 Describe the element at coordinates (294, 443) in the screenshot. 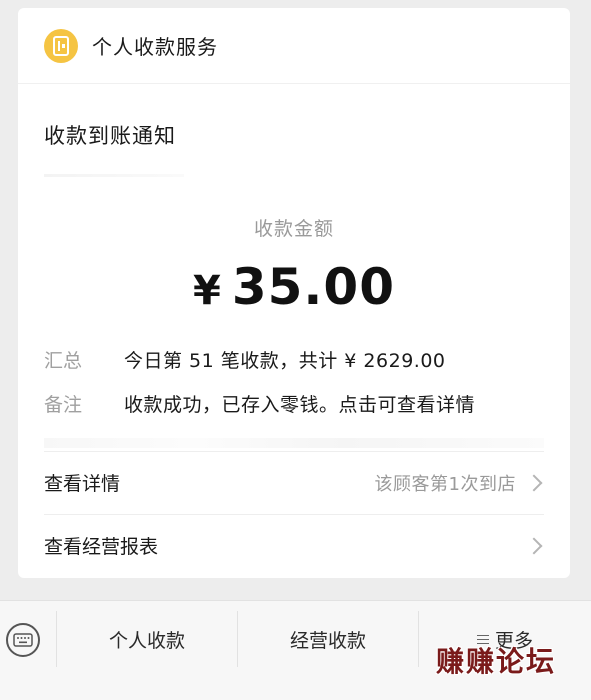

I see `redacted-strip` at that location.